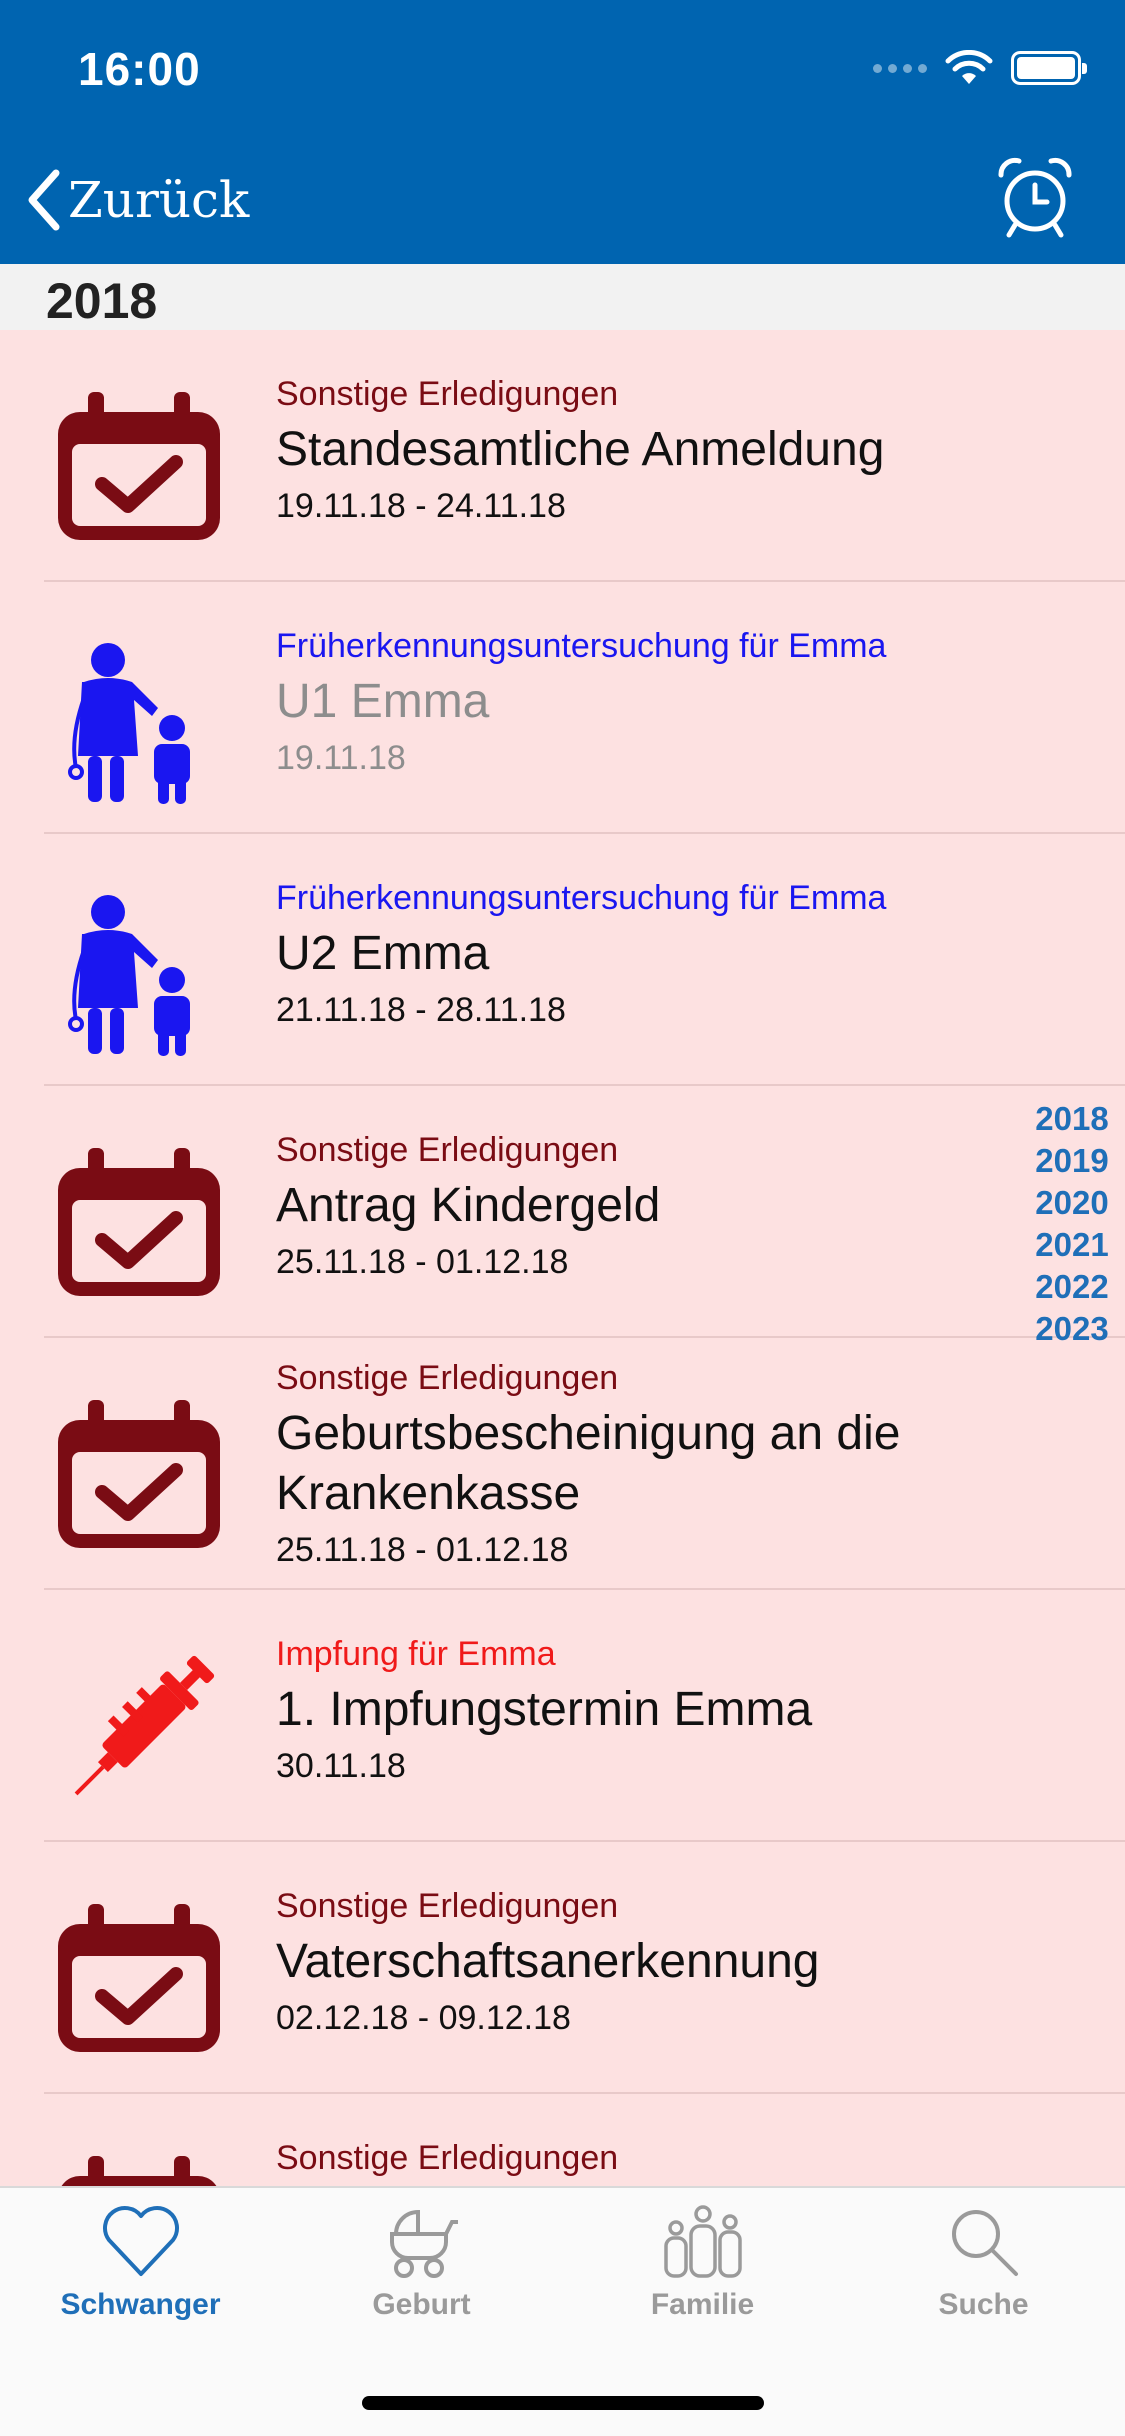 The width and height of the screenshot is (1125, 2436). I want to click on family-icon, so click(702, 2241).